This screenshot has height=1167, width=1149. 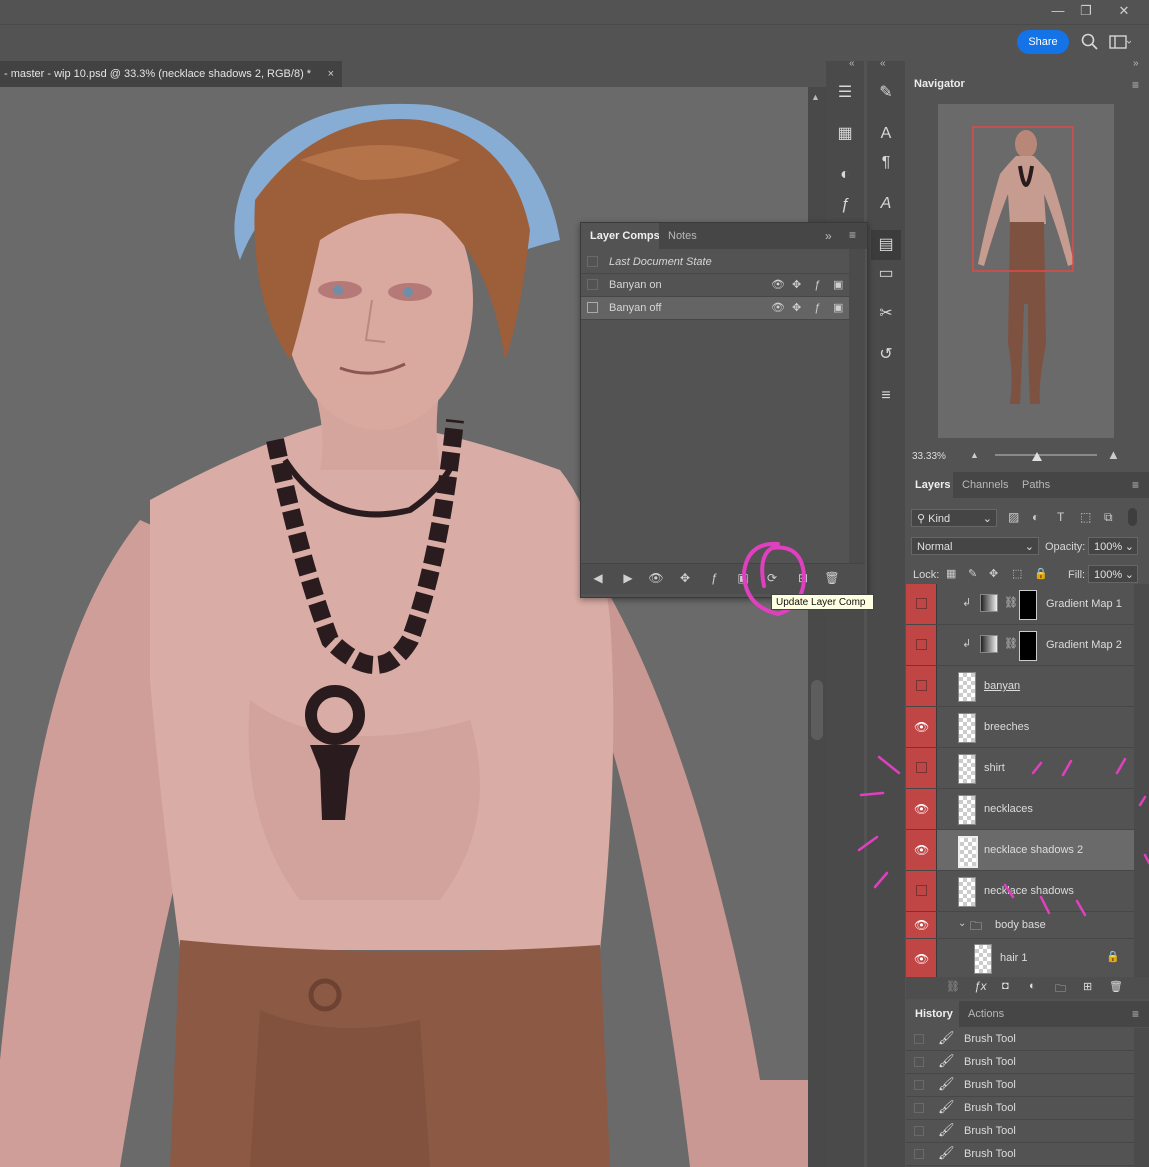 What do you see at coordinates (974, 455) in the screenshot?
I see `zoom-out-icon: ▲` at bounding box center [974, 455].